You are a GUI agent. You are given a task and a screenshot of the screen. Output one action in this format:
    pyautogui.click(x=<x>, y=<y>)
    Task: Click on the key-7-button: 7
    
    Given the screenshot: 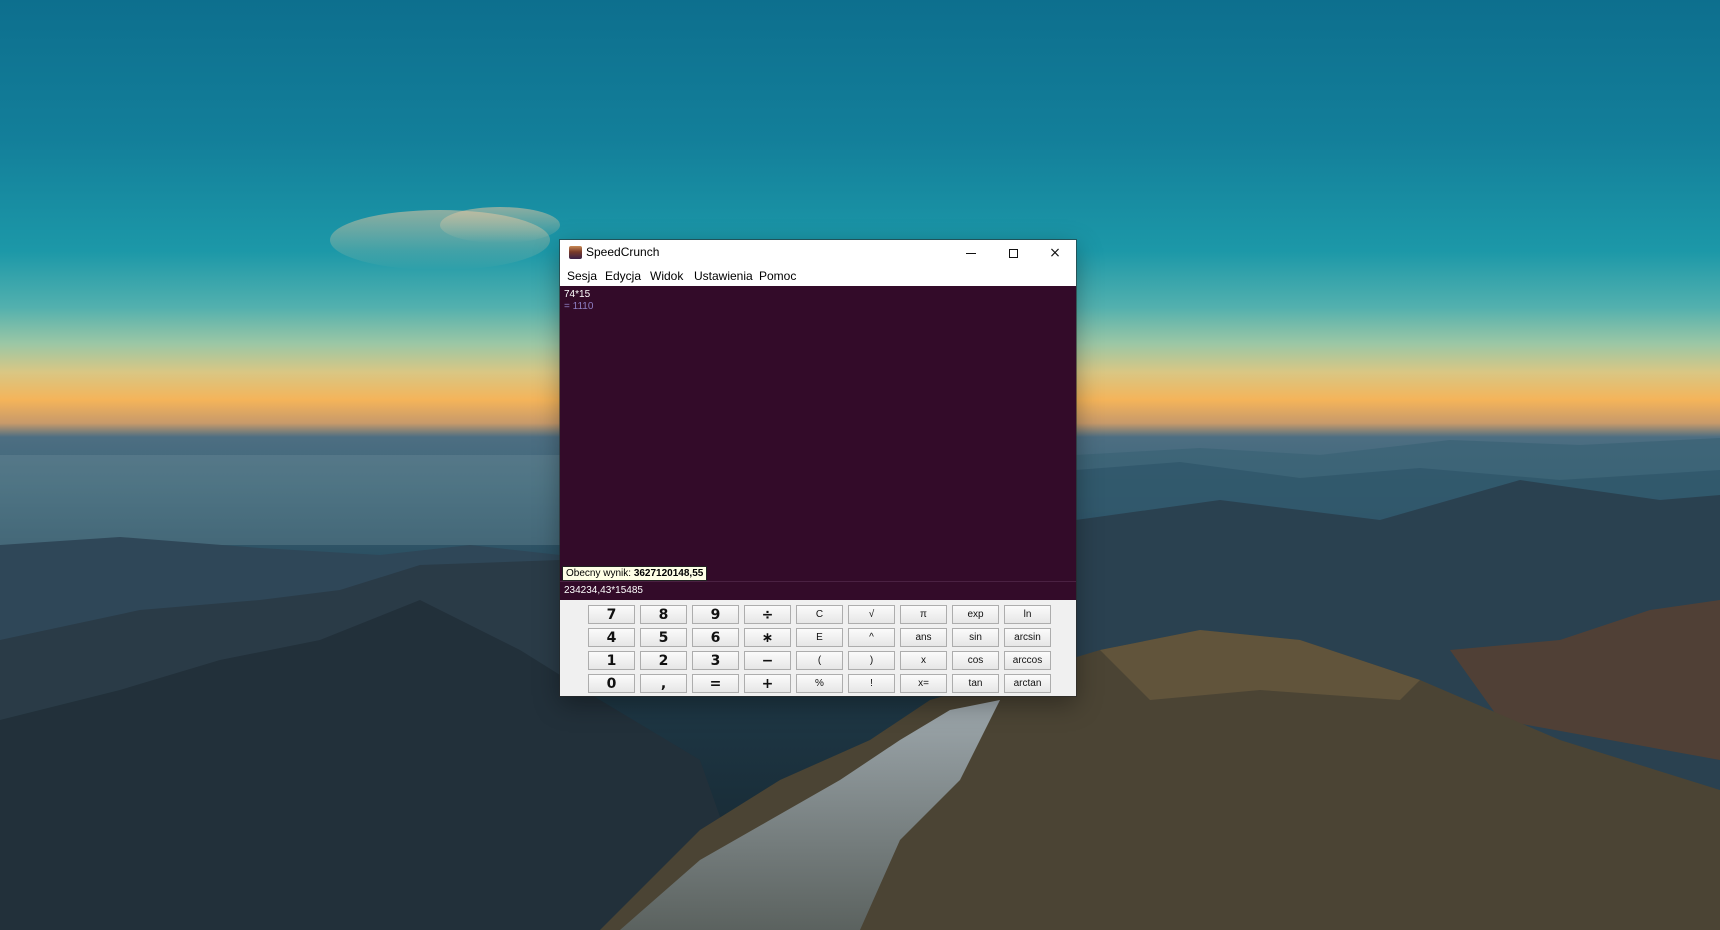 What is the action you would take?
    pyautogui.click(x=611, y=614)
    